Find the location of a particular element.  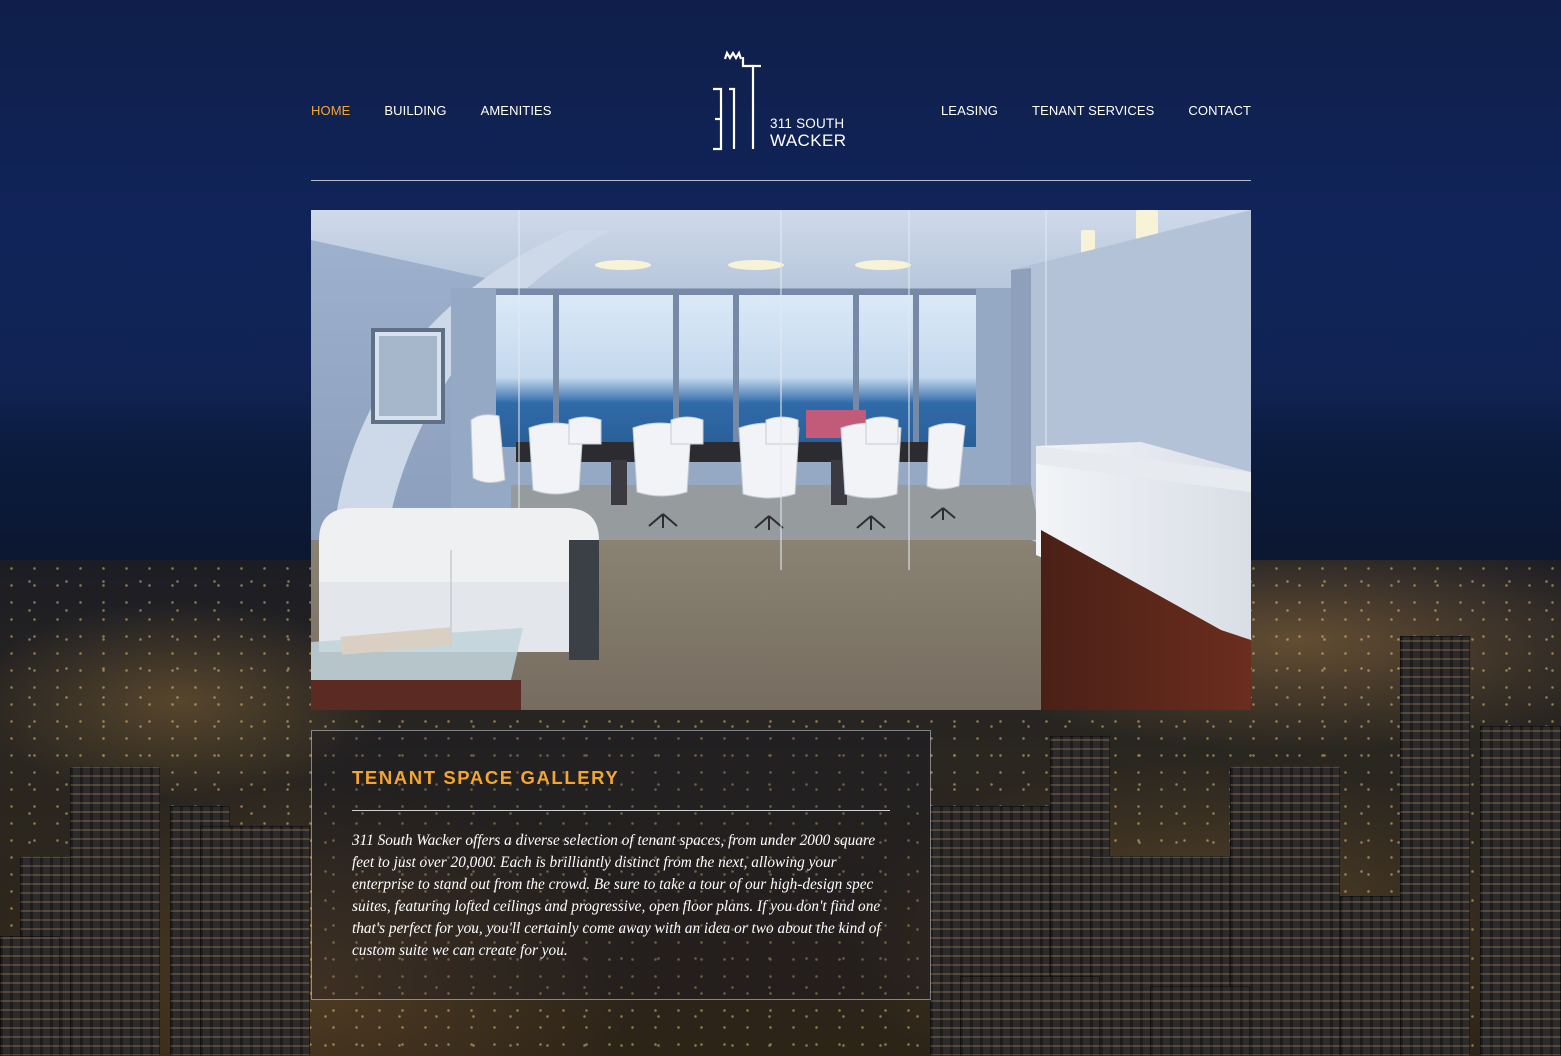

primary-nav-right: LEASING TENANT SERVICES CONTACT is located at coordinates (1079, 110).